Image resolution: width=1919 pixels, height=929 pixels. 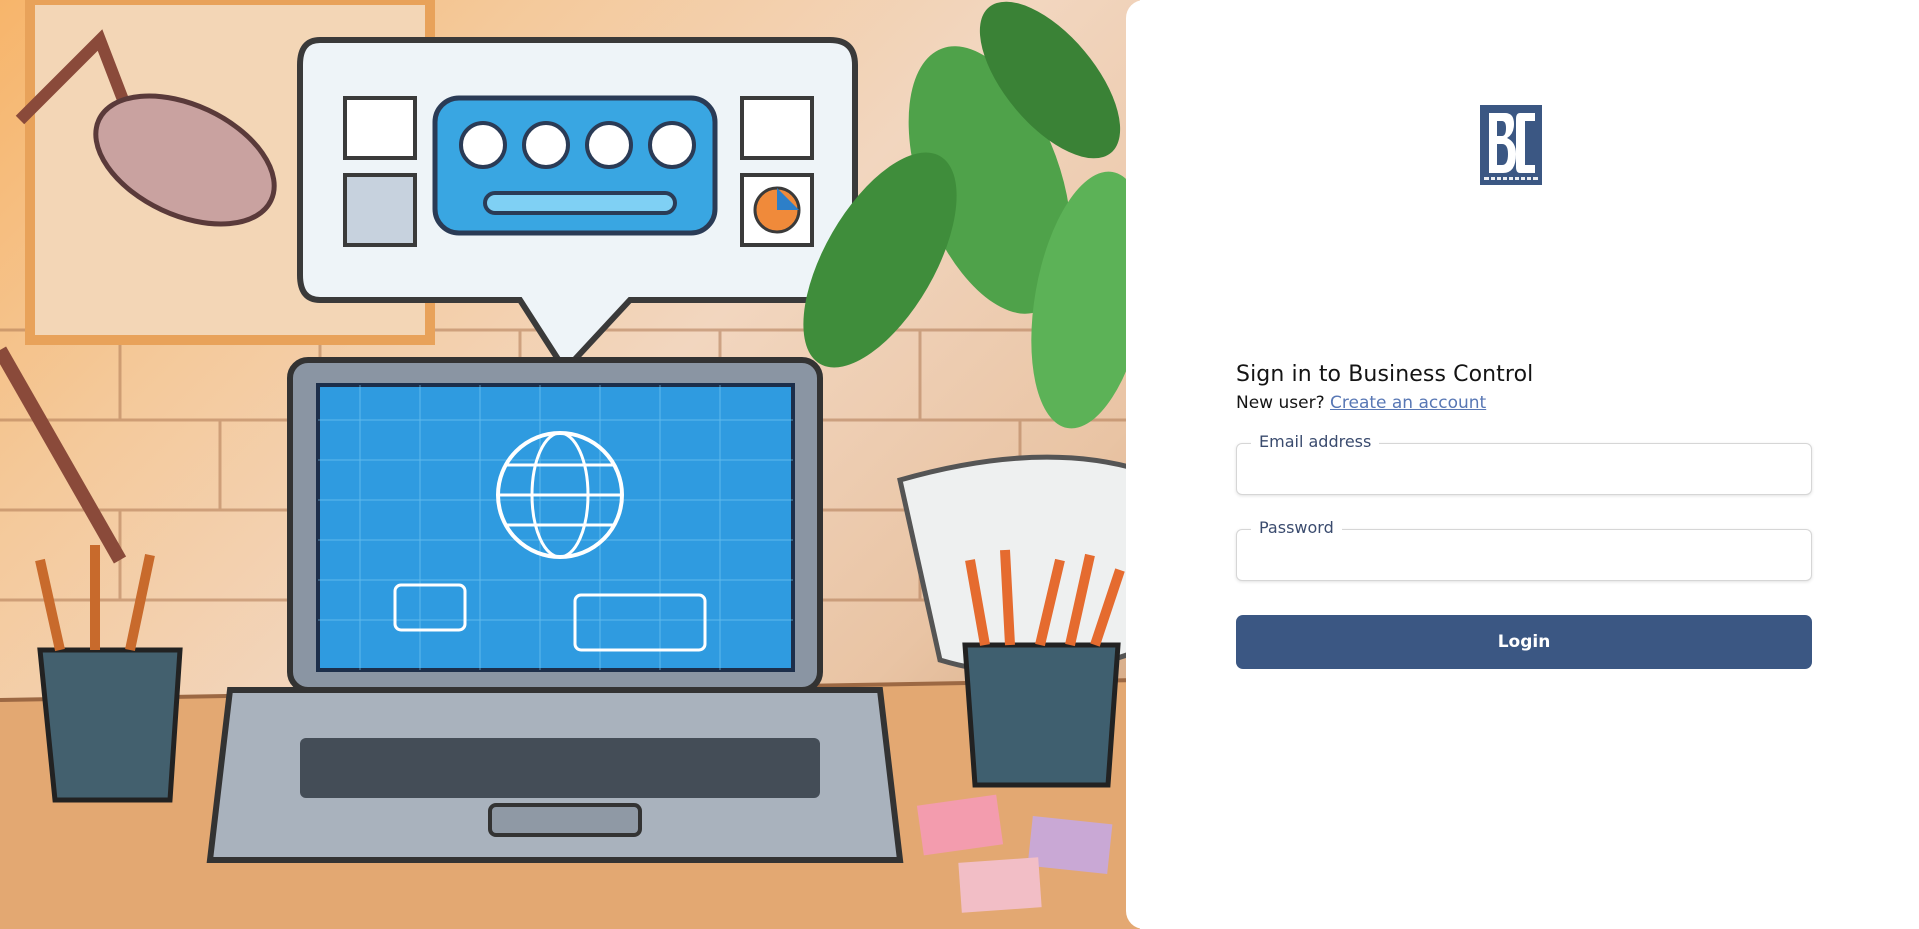 What do you see at coordinates (1524, 403) in the screenshot?
I see `new-user-line: New user? Create an account` at bounding box center [1524, 403].